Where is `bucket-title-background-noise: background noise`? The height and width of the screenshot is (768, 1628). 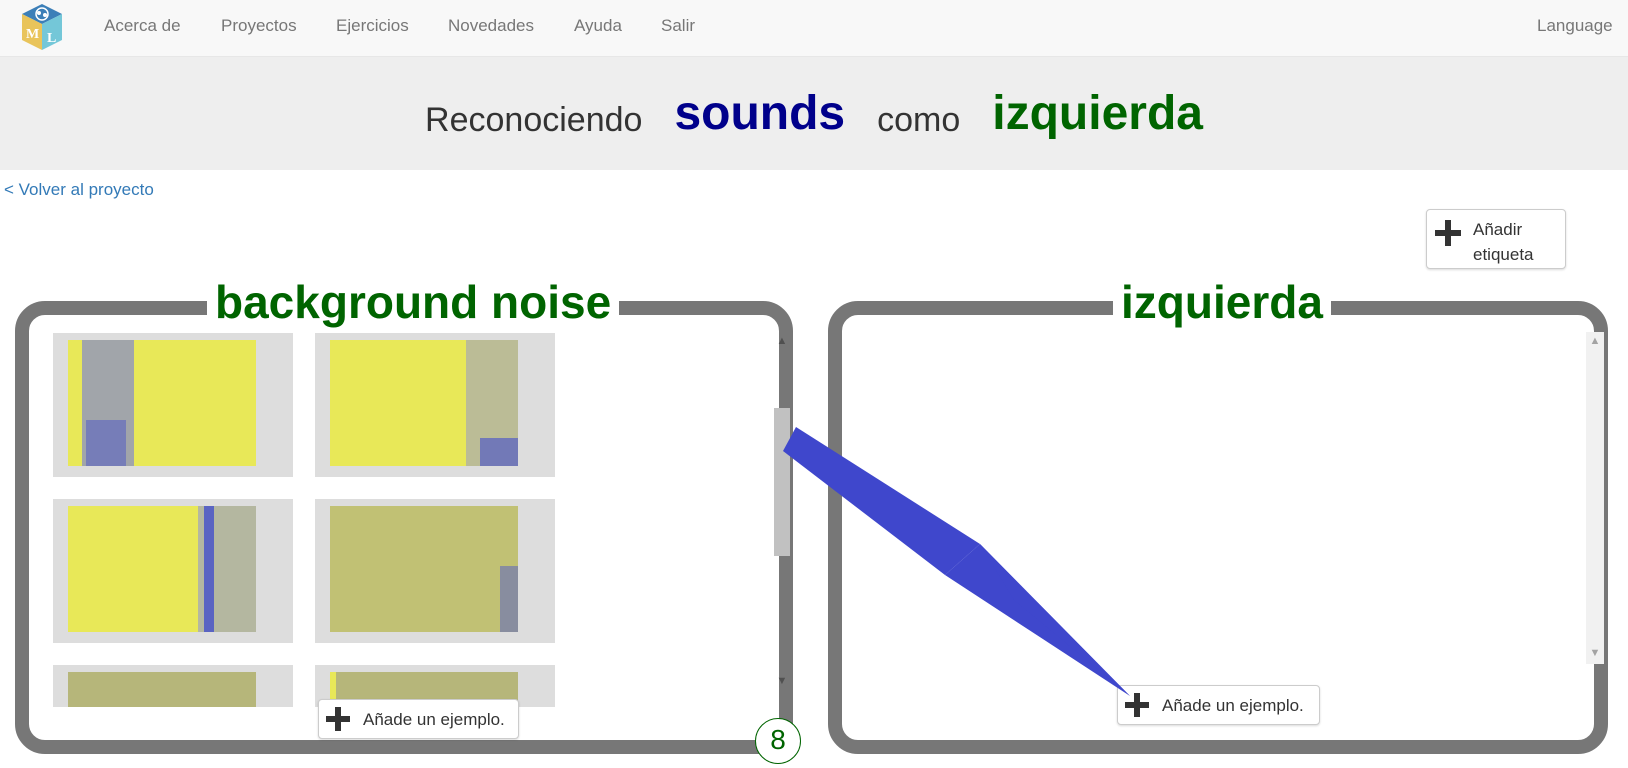
bucket-title-background-noise: background noise is located at coordinates (413, 302).